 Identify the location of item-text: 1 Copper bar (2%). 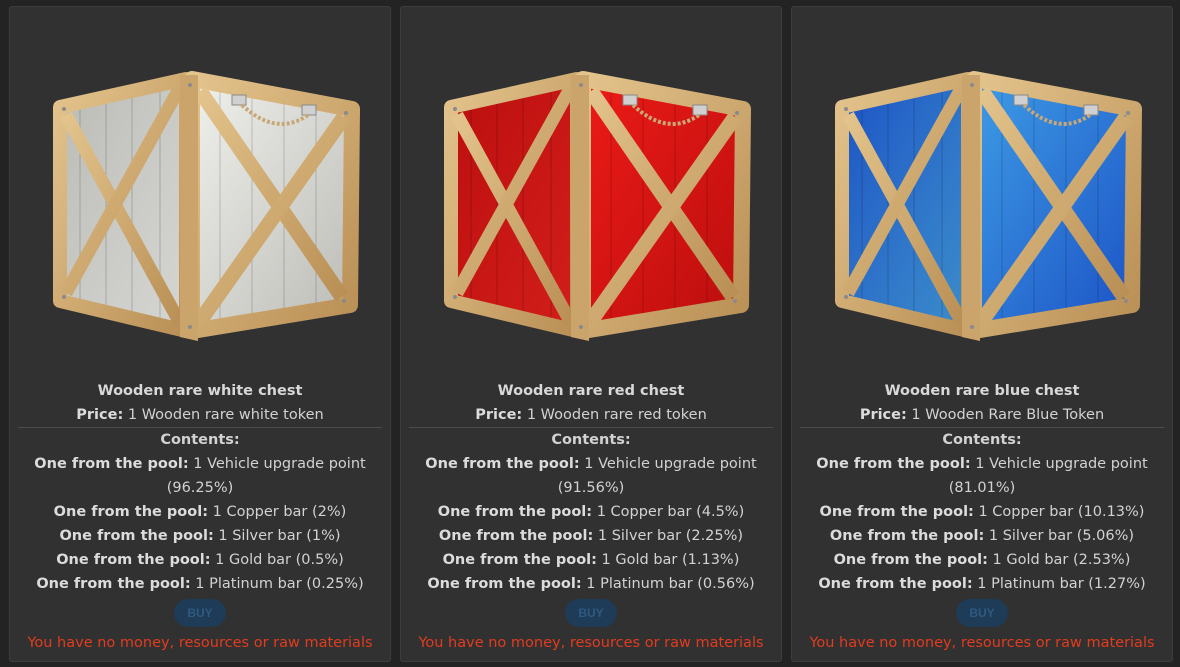
(279, 512).